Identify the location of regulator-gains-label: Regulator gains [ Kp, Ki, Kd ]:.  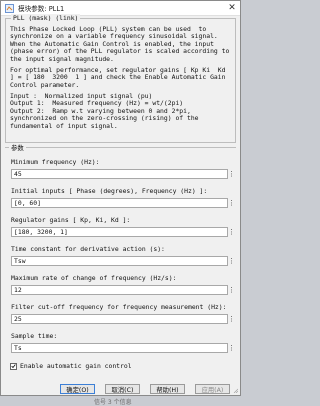
(71, 220).